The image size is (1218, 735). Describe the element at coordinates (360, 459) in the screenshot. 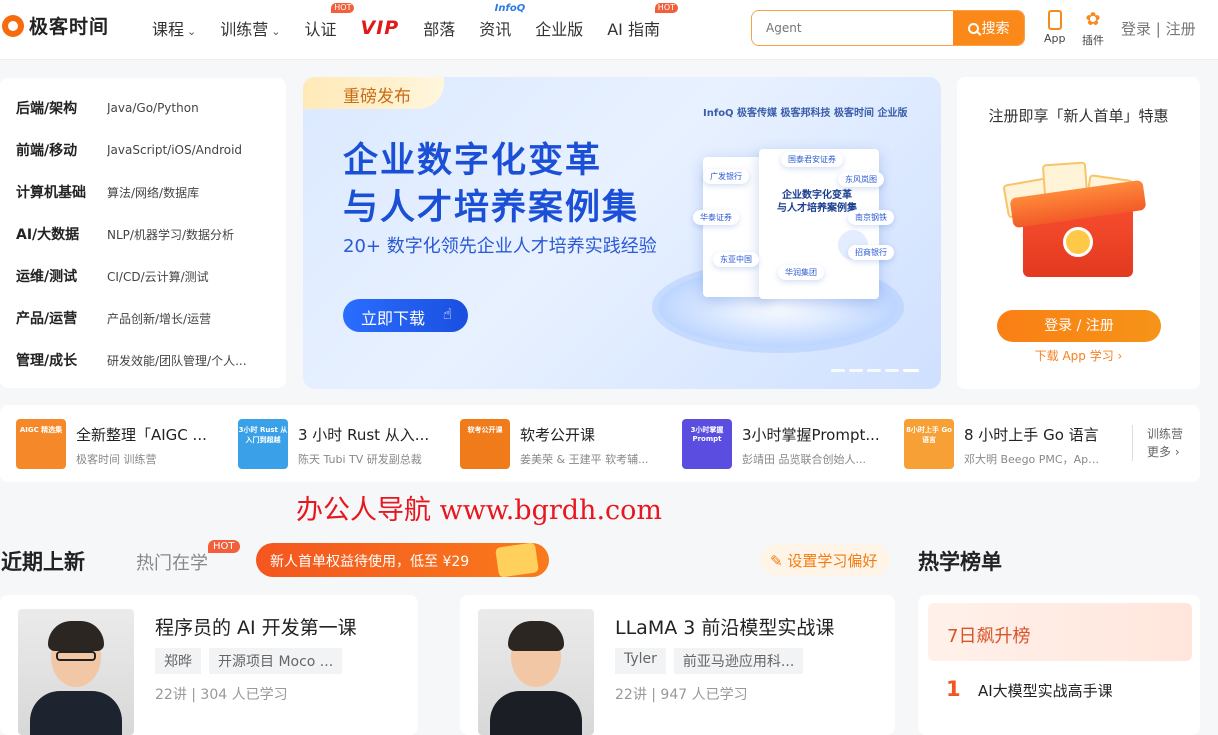

I see `camp-subtitle: 陈天 Tubi TV 研发副总裁` at that location.